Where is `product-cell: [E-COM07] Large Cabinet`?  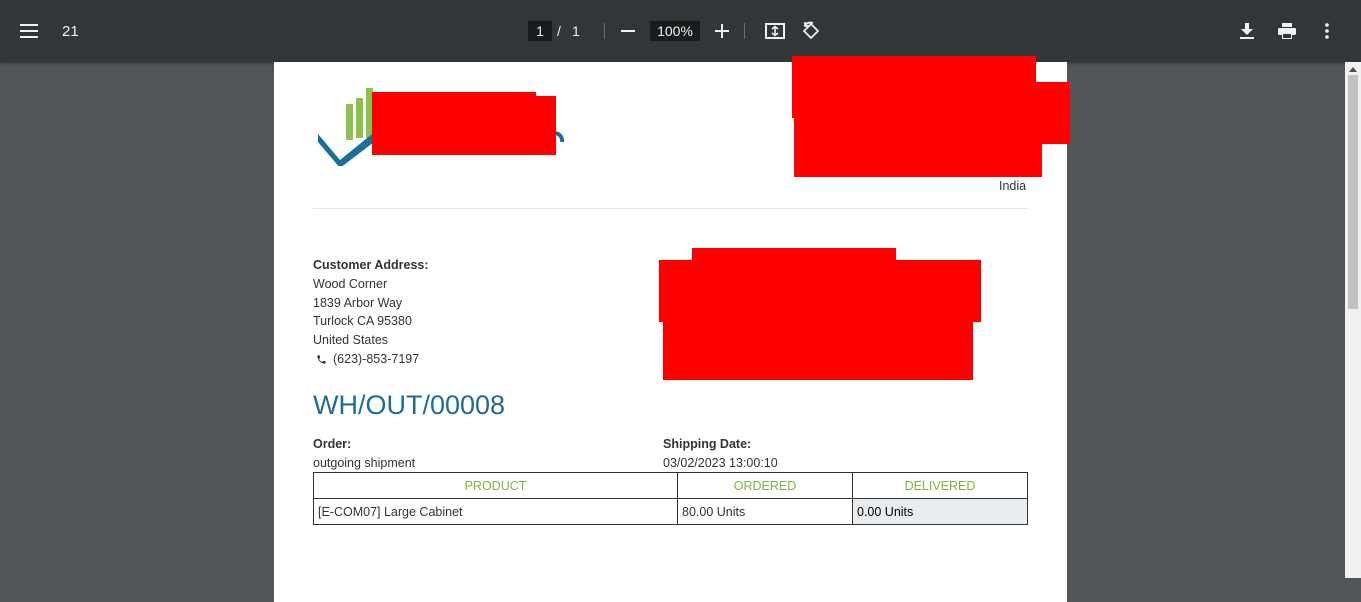 product-cell: [E-COM07] Large Cabinet is located at coordinates (495, 511).